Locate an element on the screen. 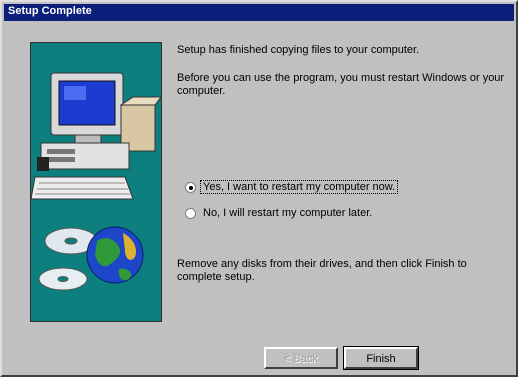  computer-illustration is located at coordinates (96, 181).